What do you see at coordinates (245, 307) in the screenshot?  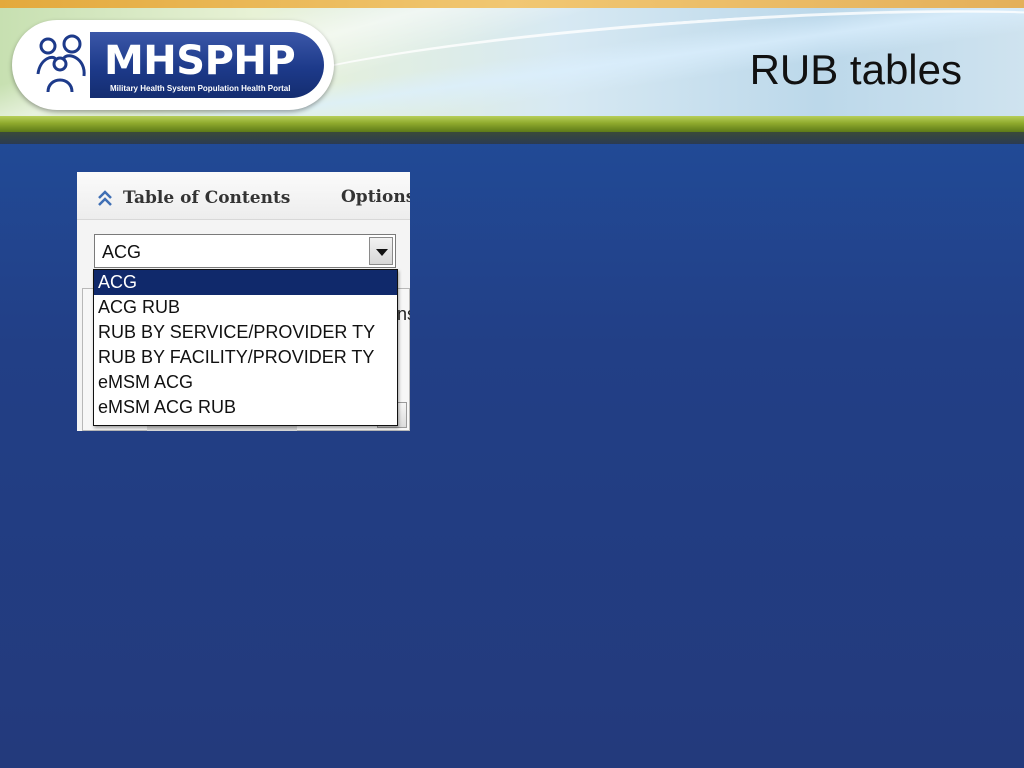 I see `dropdown-option: ACG RUB` at bounding box center [245, 307].